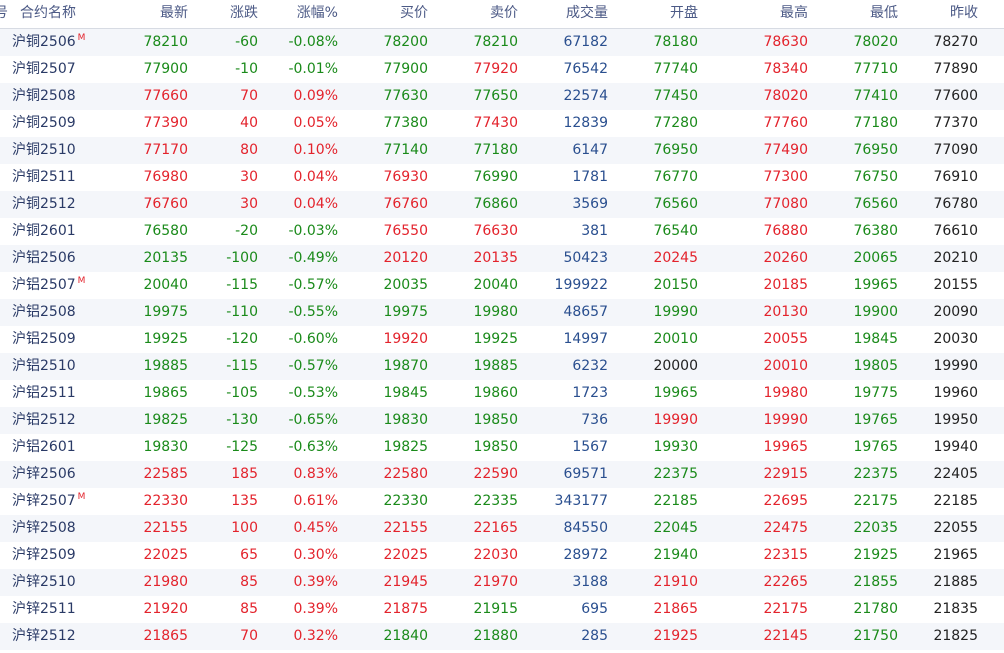  I want to click on volume-cell: 48657, so click(585, 312).